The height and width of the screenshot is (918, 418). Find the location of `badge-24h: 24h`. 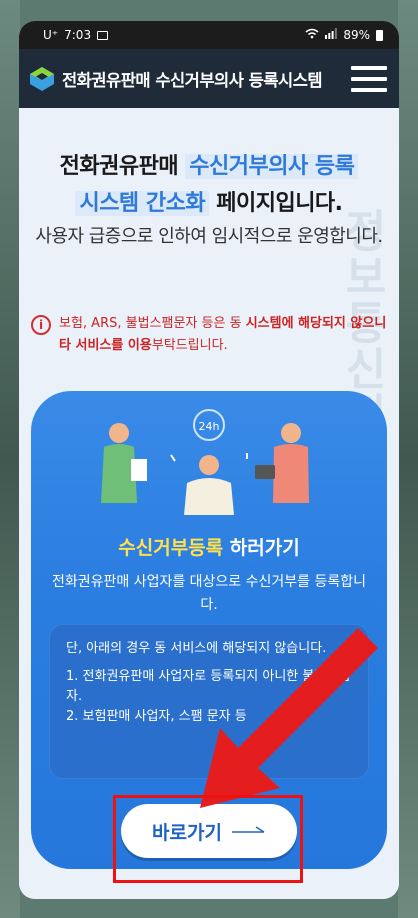

badge-24h: 24h is located at coordinates (209, 426).